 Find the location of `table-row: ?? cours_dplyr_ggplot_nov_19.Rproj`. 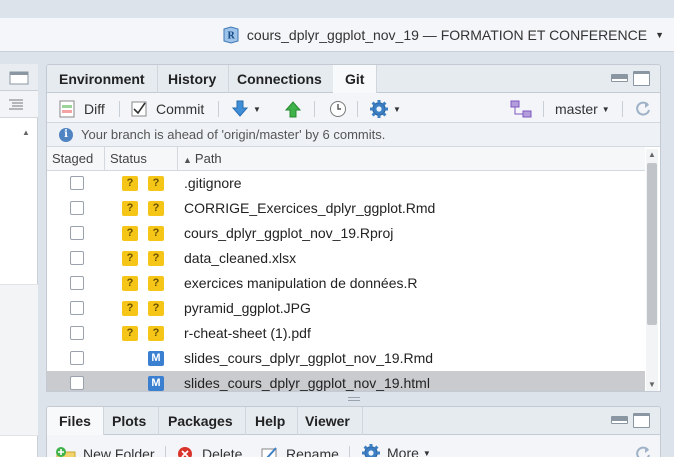

table-row: ?? cours_dplyr_ggplot_nov_19.Rproj is located at coordinates (346, 233).